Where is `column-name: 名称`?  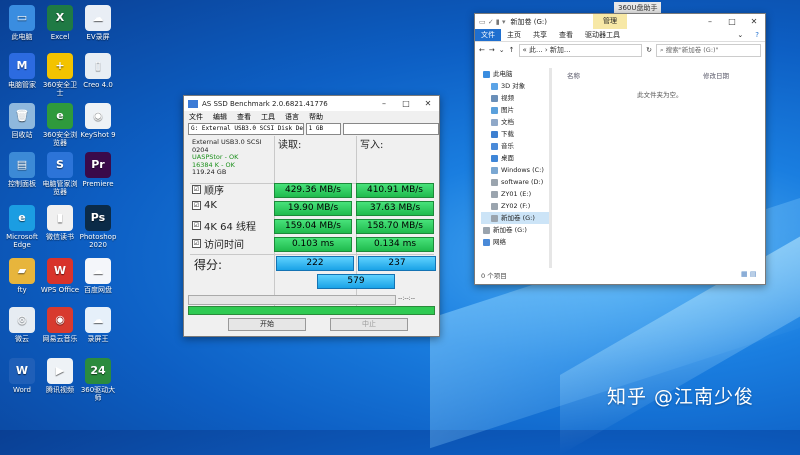 column-name: 名称 is located at coordinates (573, 75).